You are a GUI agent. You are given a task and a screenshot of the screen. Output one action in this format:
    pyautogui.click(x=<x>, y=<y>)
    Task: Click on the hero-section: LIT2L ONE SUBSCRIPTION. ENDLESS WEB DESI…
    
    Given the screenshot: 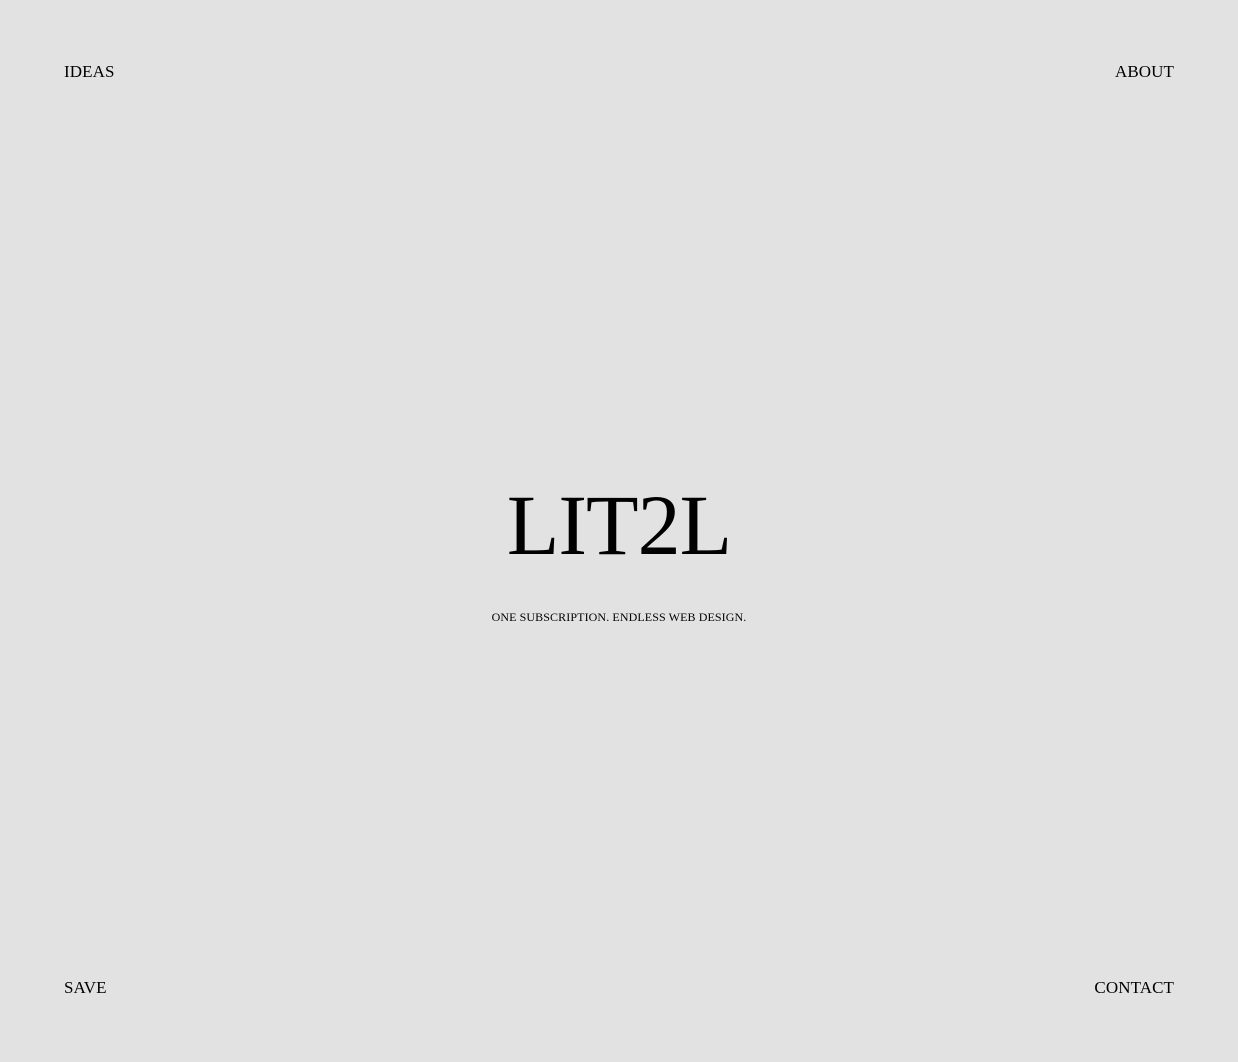 What is the action you would take?
    pyautogui.click(x=619, y=550)
    